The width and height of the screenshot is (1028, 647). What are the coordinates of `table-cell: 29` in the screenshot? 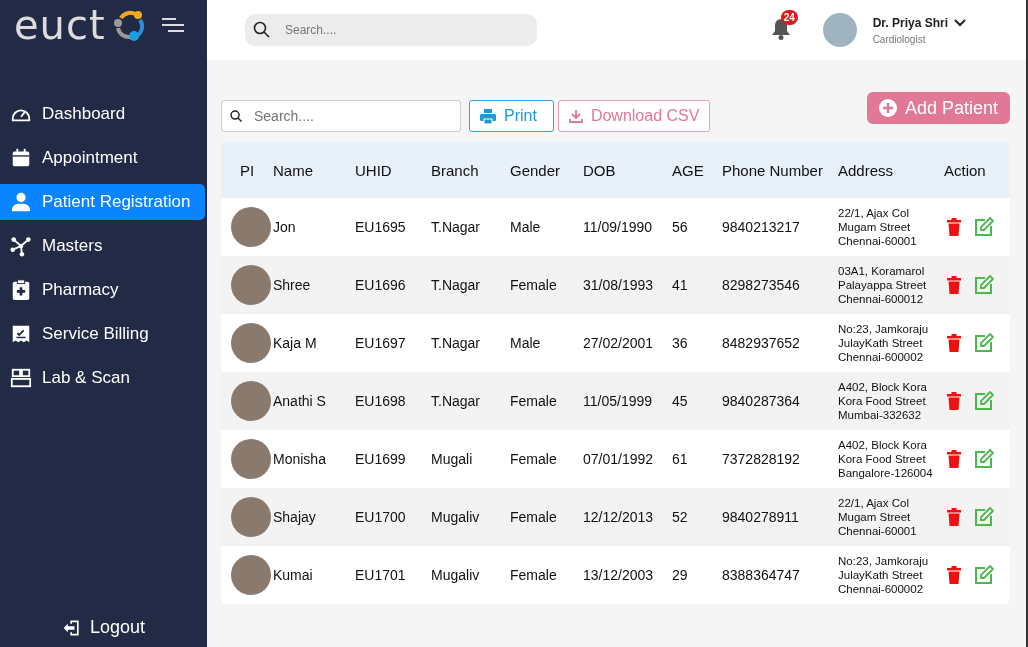 It's located at (680, 575).